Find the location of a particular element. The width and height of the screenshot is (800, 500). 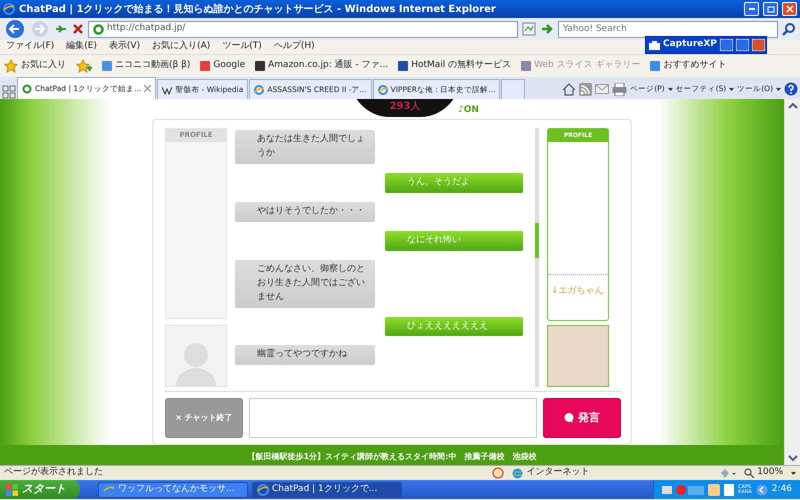

close-button is located at coordinates (789, 9).